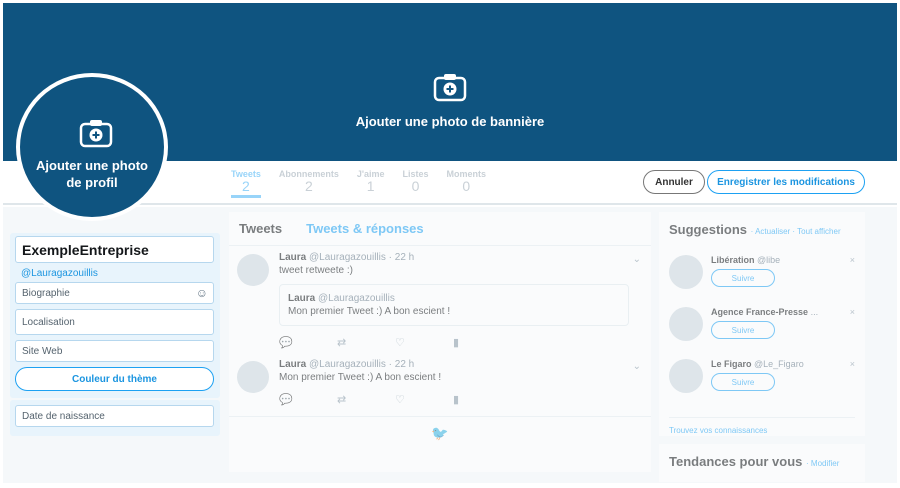 The width and height of the screenshot is (900, 488). I want to click on trends-title: Tendances pour vous · Modifier, so click(762, 461).